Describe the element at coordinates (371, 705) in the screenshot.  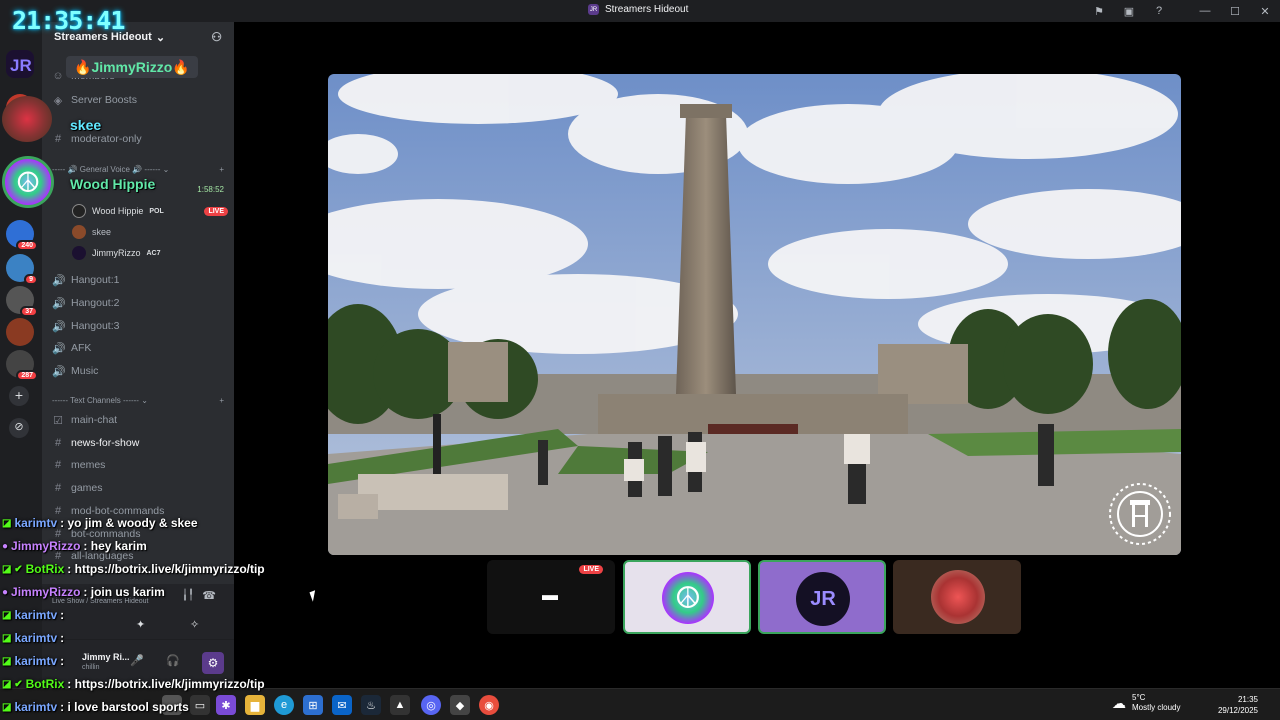
I see `steam-icon: ♨` at that location.